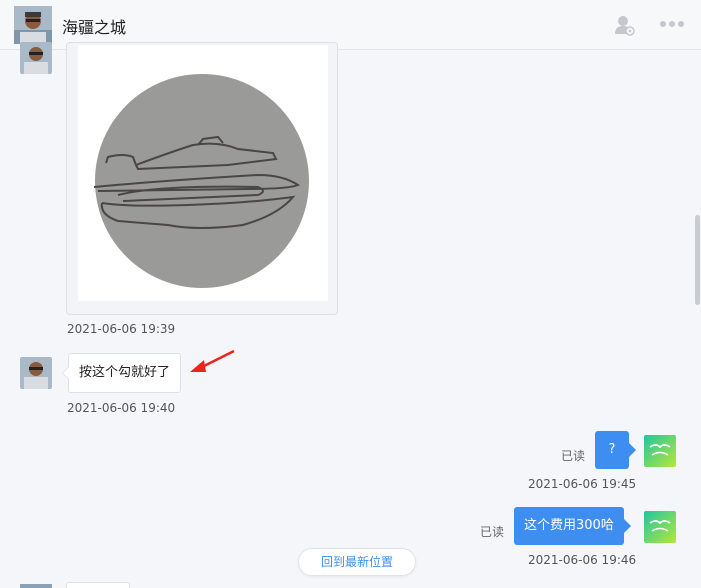 The image size is (701, 588). Describe the element at coordinates (121, 373) in the screenshot. I see `incoming-text-bubble: 按这个勾就好了` at that location.